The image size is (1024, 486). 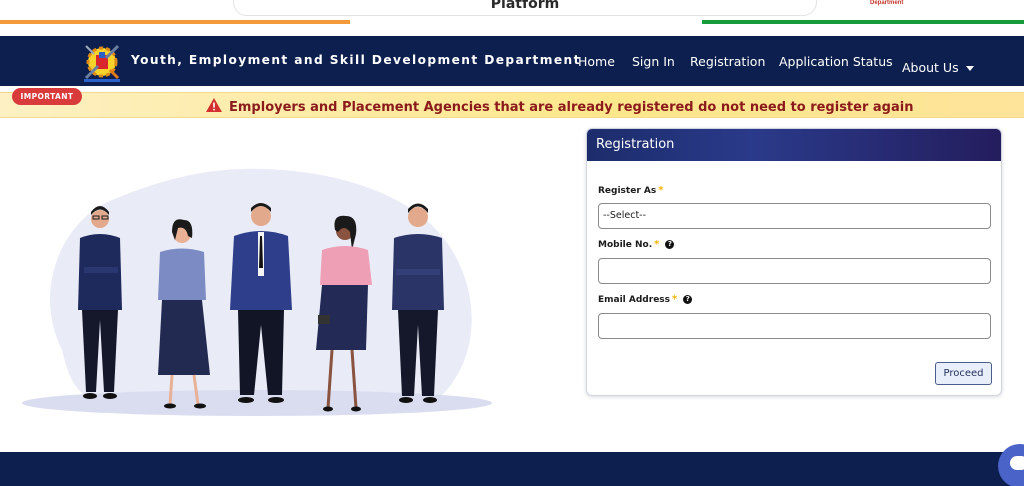 I want to click on email-label-row: Email Address *?, so click(x=645, y=299).